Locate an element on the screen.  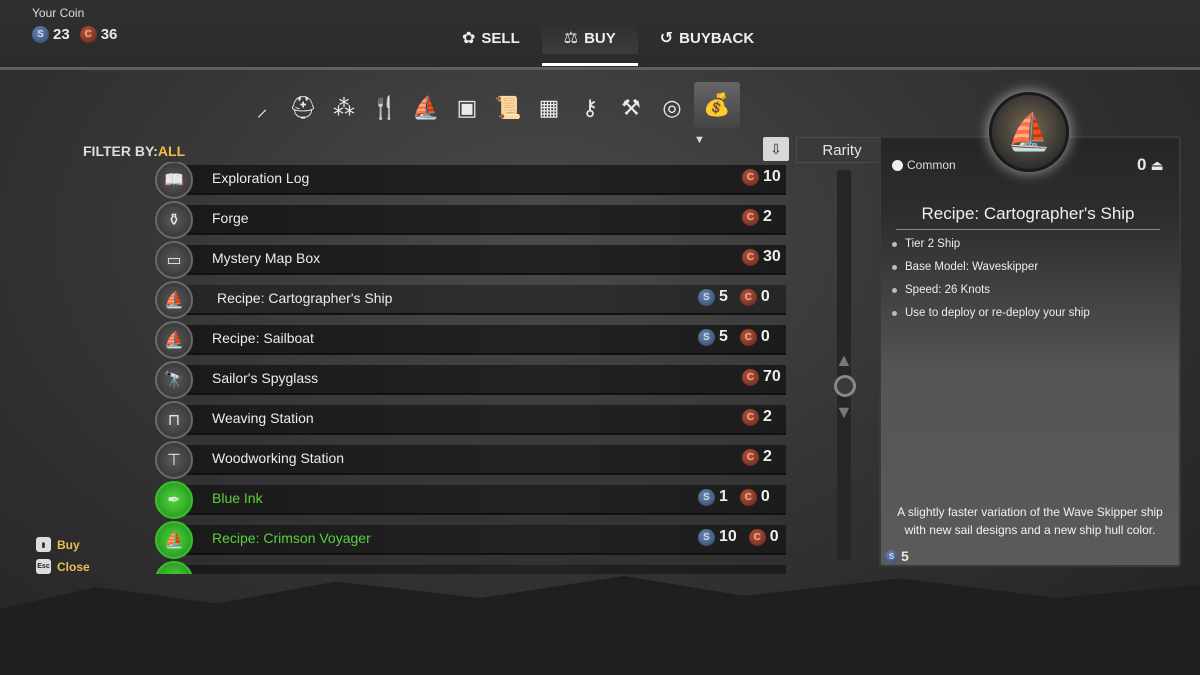
copper-price: 70 is located at coordinates (772, 376).